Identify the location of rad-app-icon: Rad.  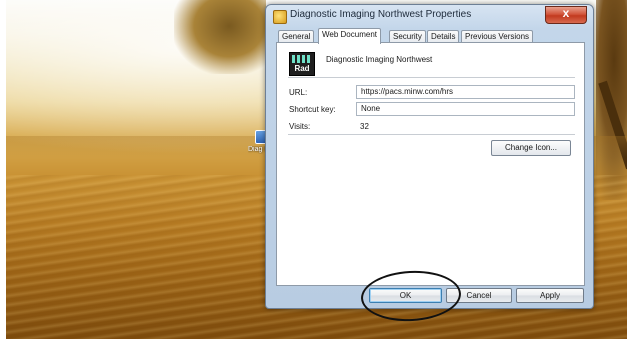
(302, 64).